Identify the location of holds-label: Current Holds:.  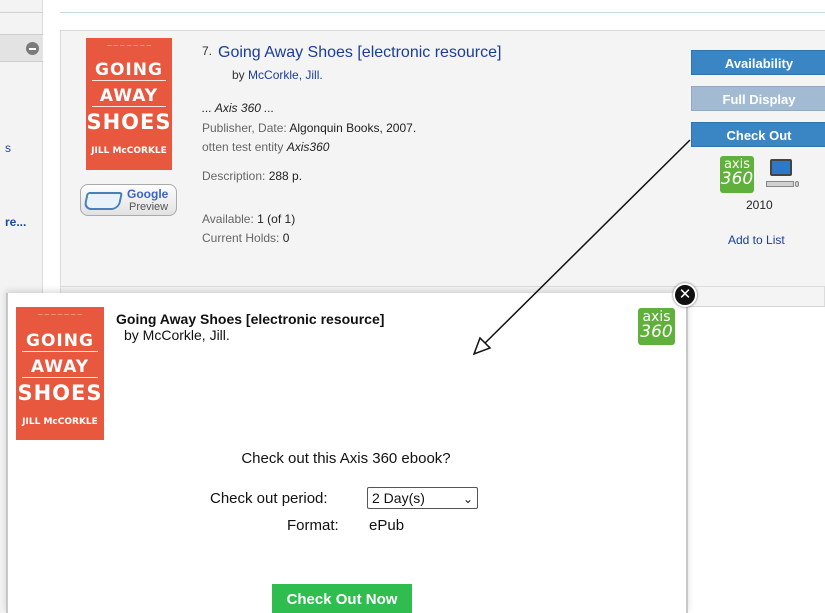
(241, 238).